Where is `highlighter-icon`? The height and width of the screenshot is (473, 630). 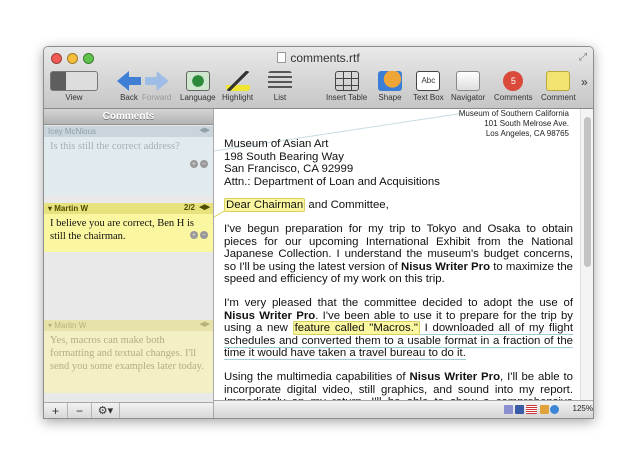
highlighter-icon is located at coordinates (237, 81).